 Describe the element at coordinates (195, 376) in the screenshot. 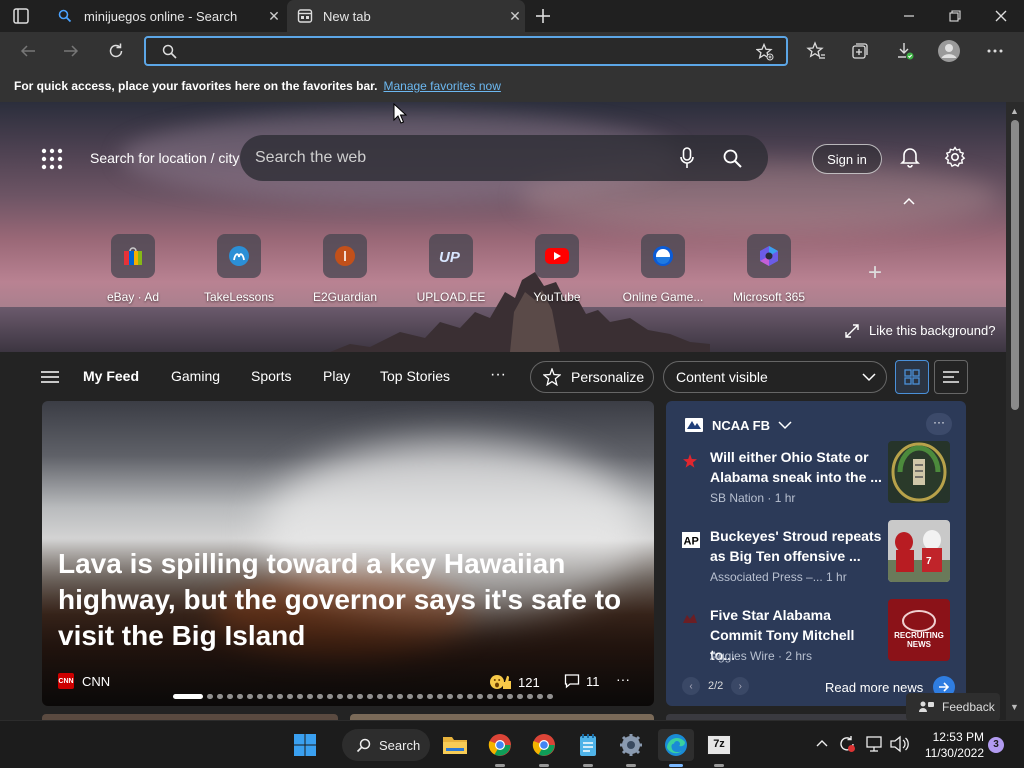

I see `tab-gaming: Gaming` at that location.